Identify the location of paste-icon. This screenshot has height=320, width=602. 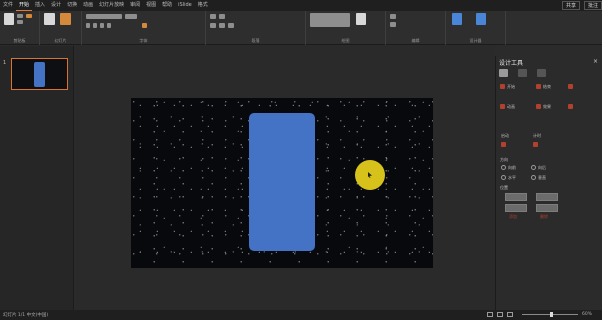
(9, 19).